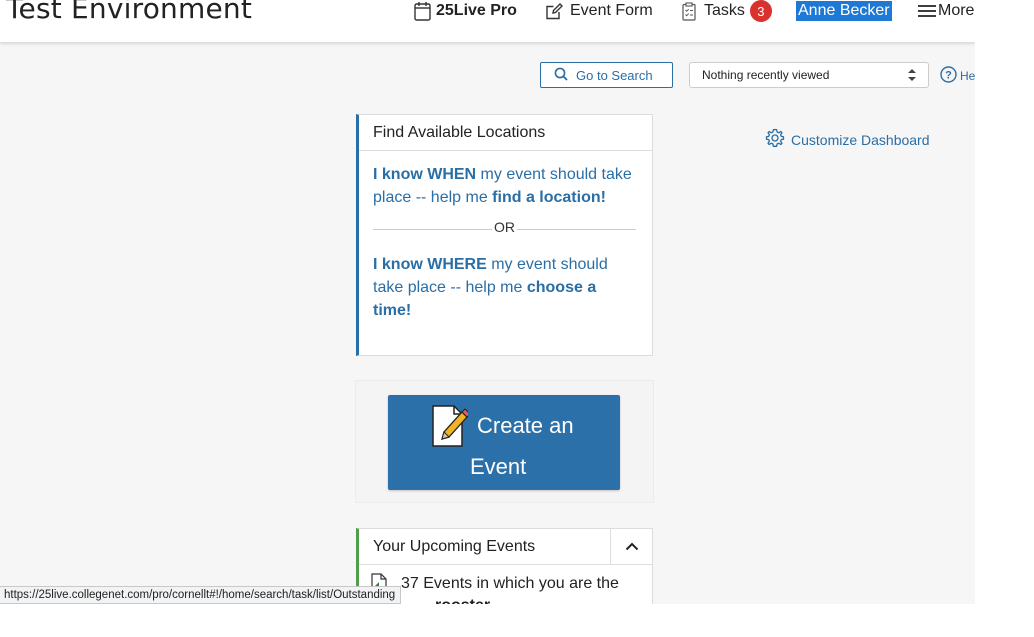 Image resolution: width=1034 pixels, height=637 pixels. I want to click on help-link: ? He, so click(957, 76).